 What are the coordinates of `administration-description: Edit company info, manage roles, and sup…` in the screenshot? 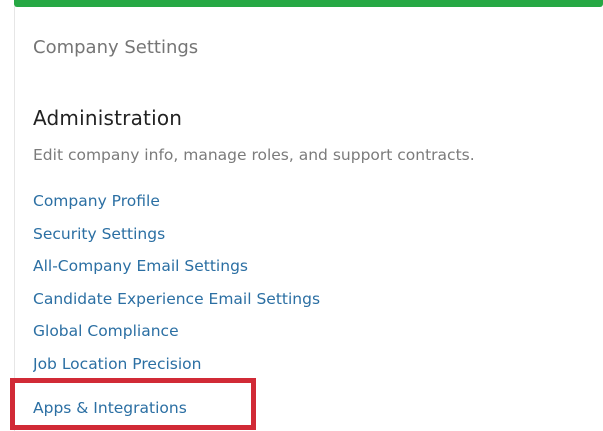 It's located at (254, 155).